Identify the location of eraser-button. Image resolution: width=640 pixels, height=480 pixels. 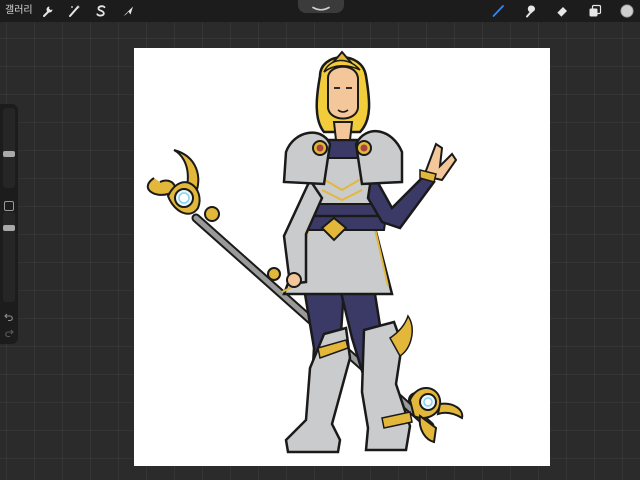
(562, 11).